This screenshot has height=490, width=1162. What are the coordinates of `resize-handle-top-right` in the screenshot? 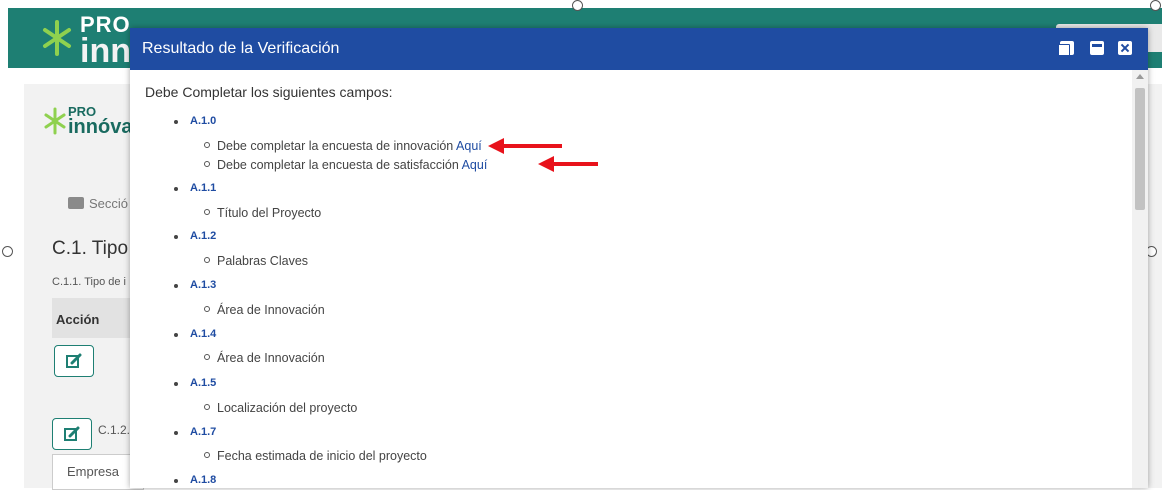 It's located at (1155, 5).